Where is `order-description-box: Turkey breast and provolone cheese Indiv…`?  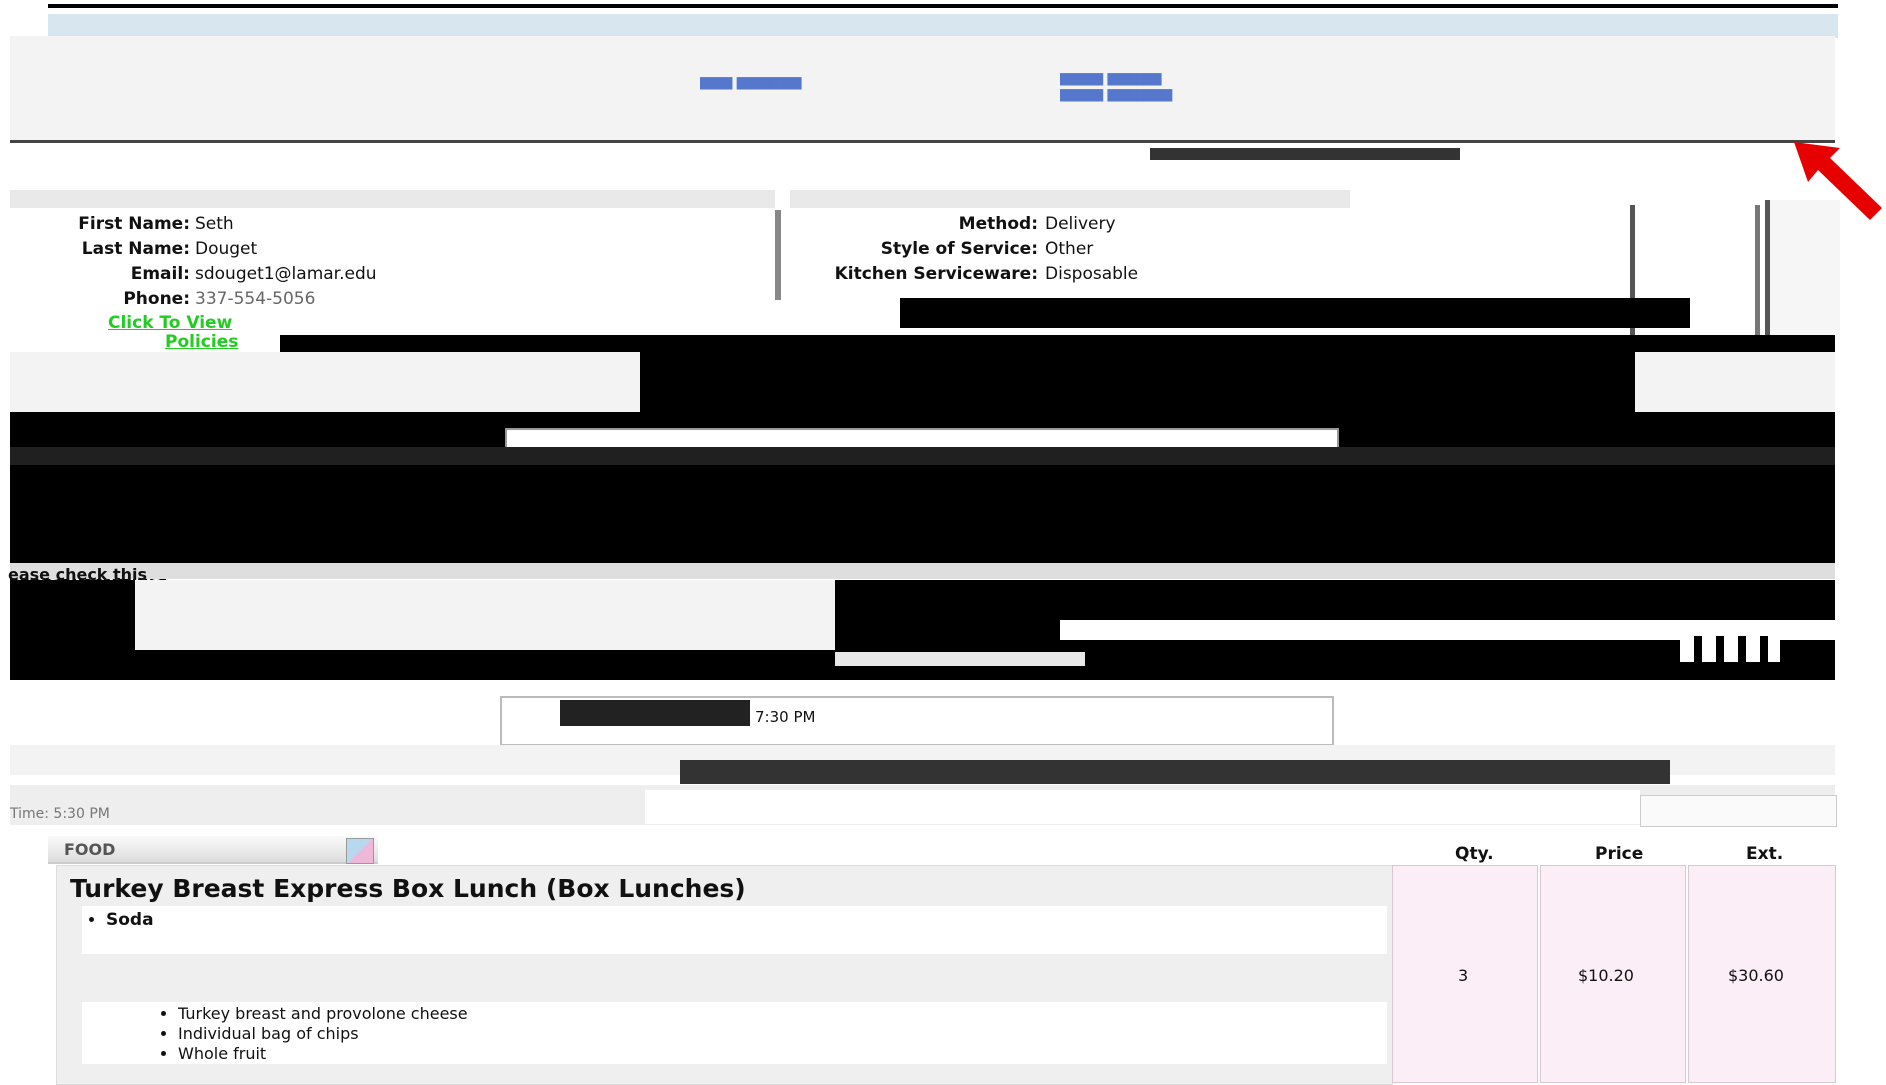 order-description-box: Turkey breast and provolone cheese Indiv… is located at coordinates (734, 1033).